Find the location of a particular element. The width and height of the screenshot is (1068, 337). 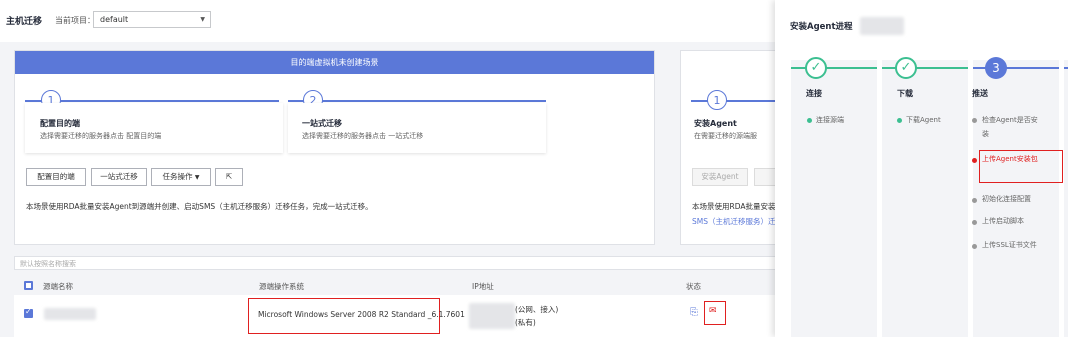

row-checkbox is located at coordinates (28, 312).